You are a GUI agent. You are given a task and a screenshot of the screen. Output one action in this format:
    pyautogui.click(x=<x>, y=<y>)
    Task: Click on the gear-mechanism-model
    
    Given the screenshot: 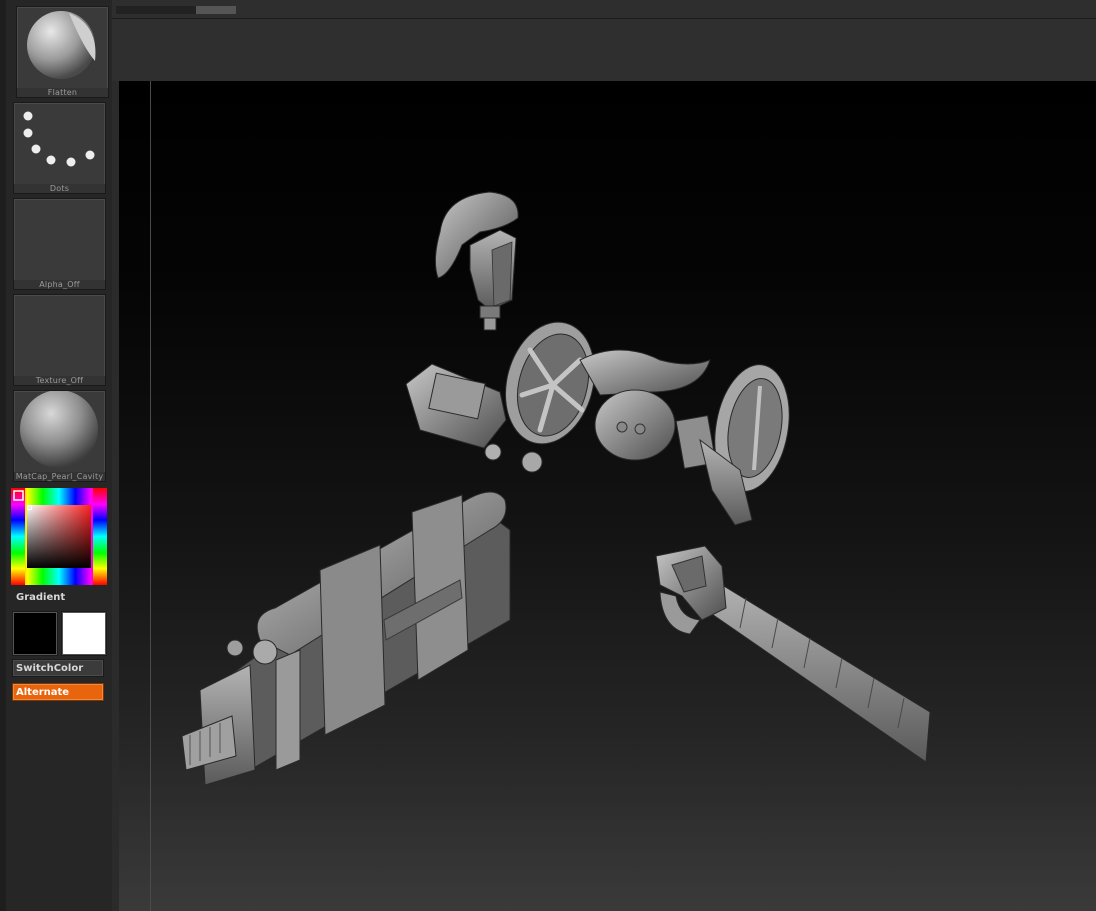 What is the action you would take?
    pyautogui.click(x=597, y=423)
    